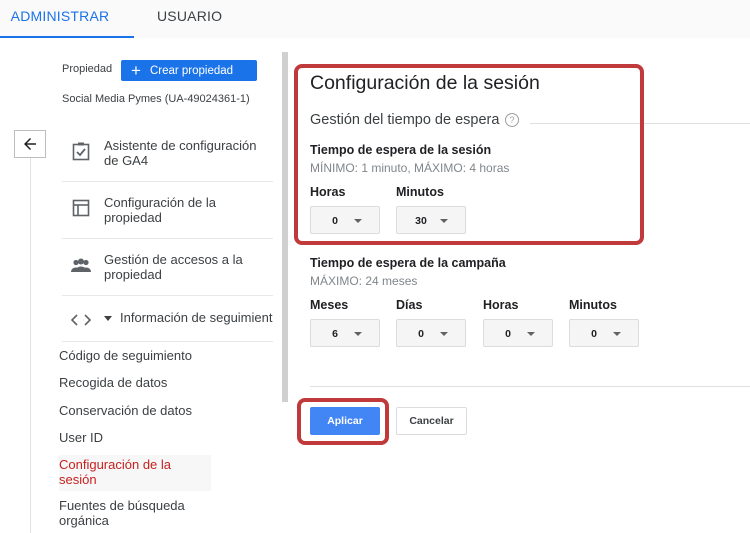 This screenshot has width=750, height=533. What do you see at coordinates (345, 421) in the screenshot?
I see `apply-button: Aplicar` at bounding box center [345, 421].